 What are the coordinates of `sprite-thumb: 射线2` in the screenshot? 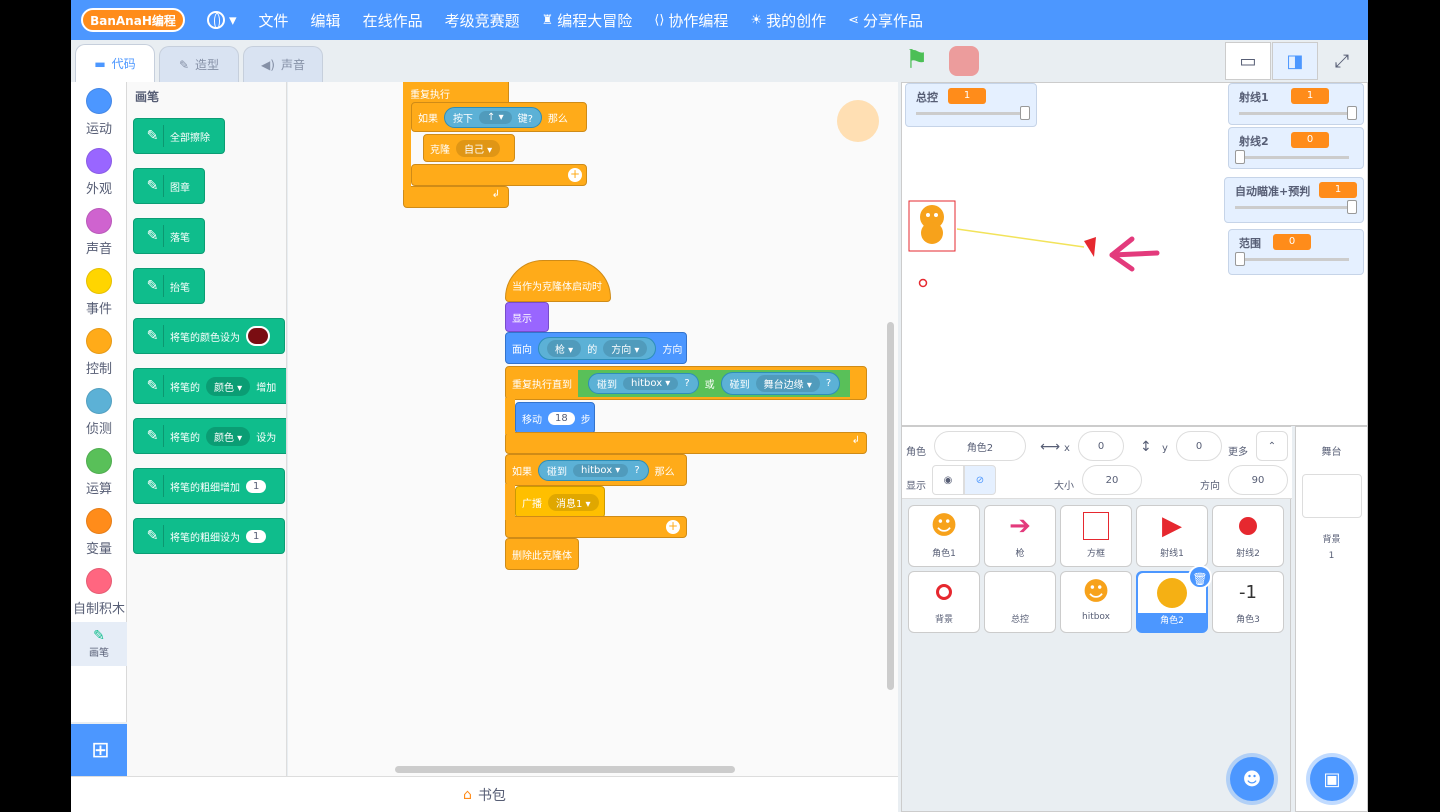 It's located at (1248, 536).